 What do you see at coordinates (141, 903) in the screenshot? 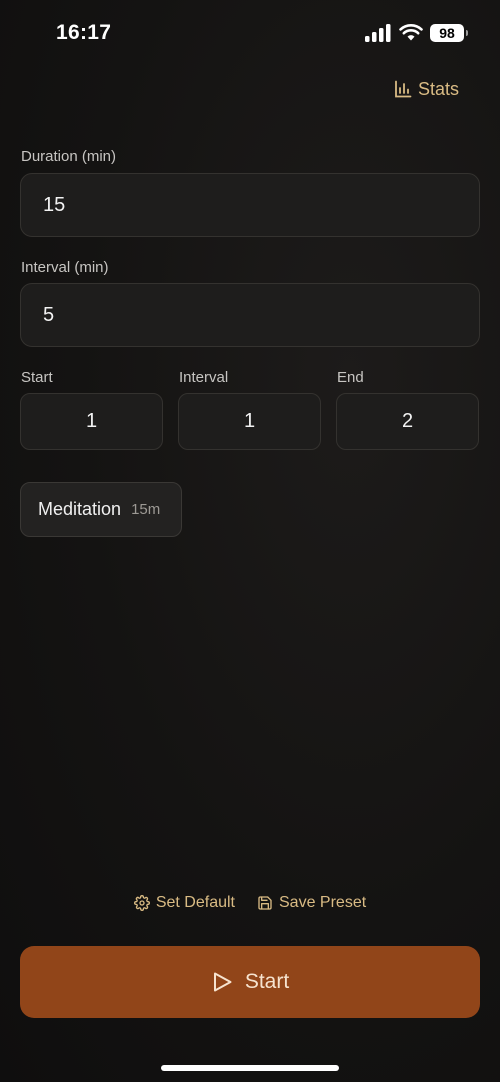
I see `gear-icon` at bounding box center [141, 903].